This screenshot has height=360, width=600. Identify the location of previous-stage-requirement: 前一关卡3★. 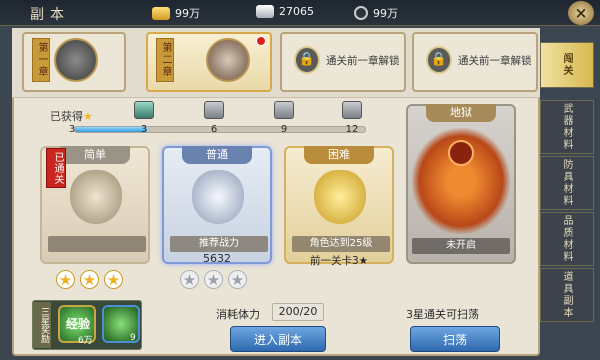
(339, 261).